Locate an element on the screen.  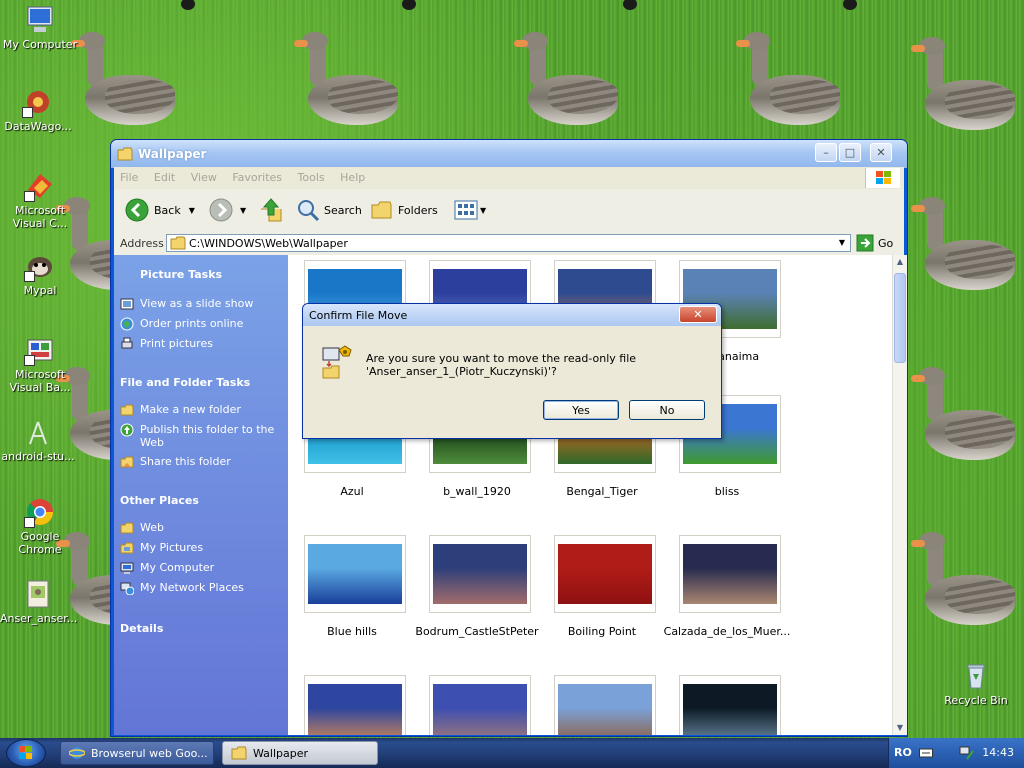
task-order-prints: Order prints online is located at coordinates (201, 324).